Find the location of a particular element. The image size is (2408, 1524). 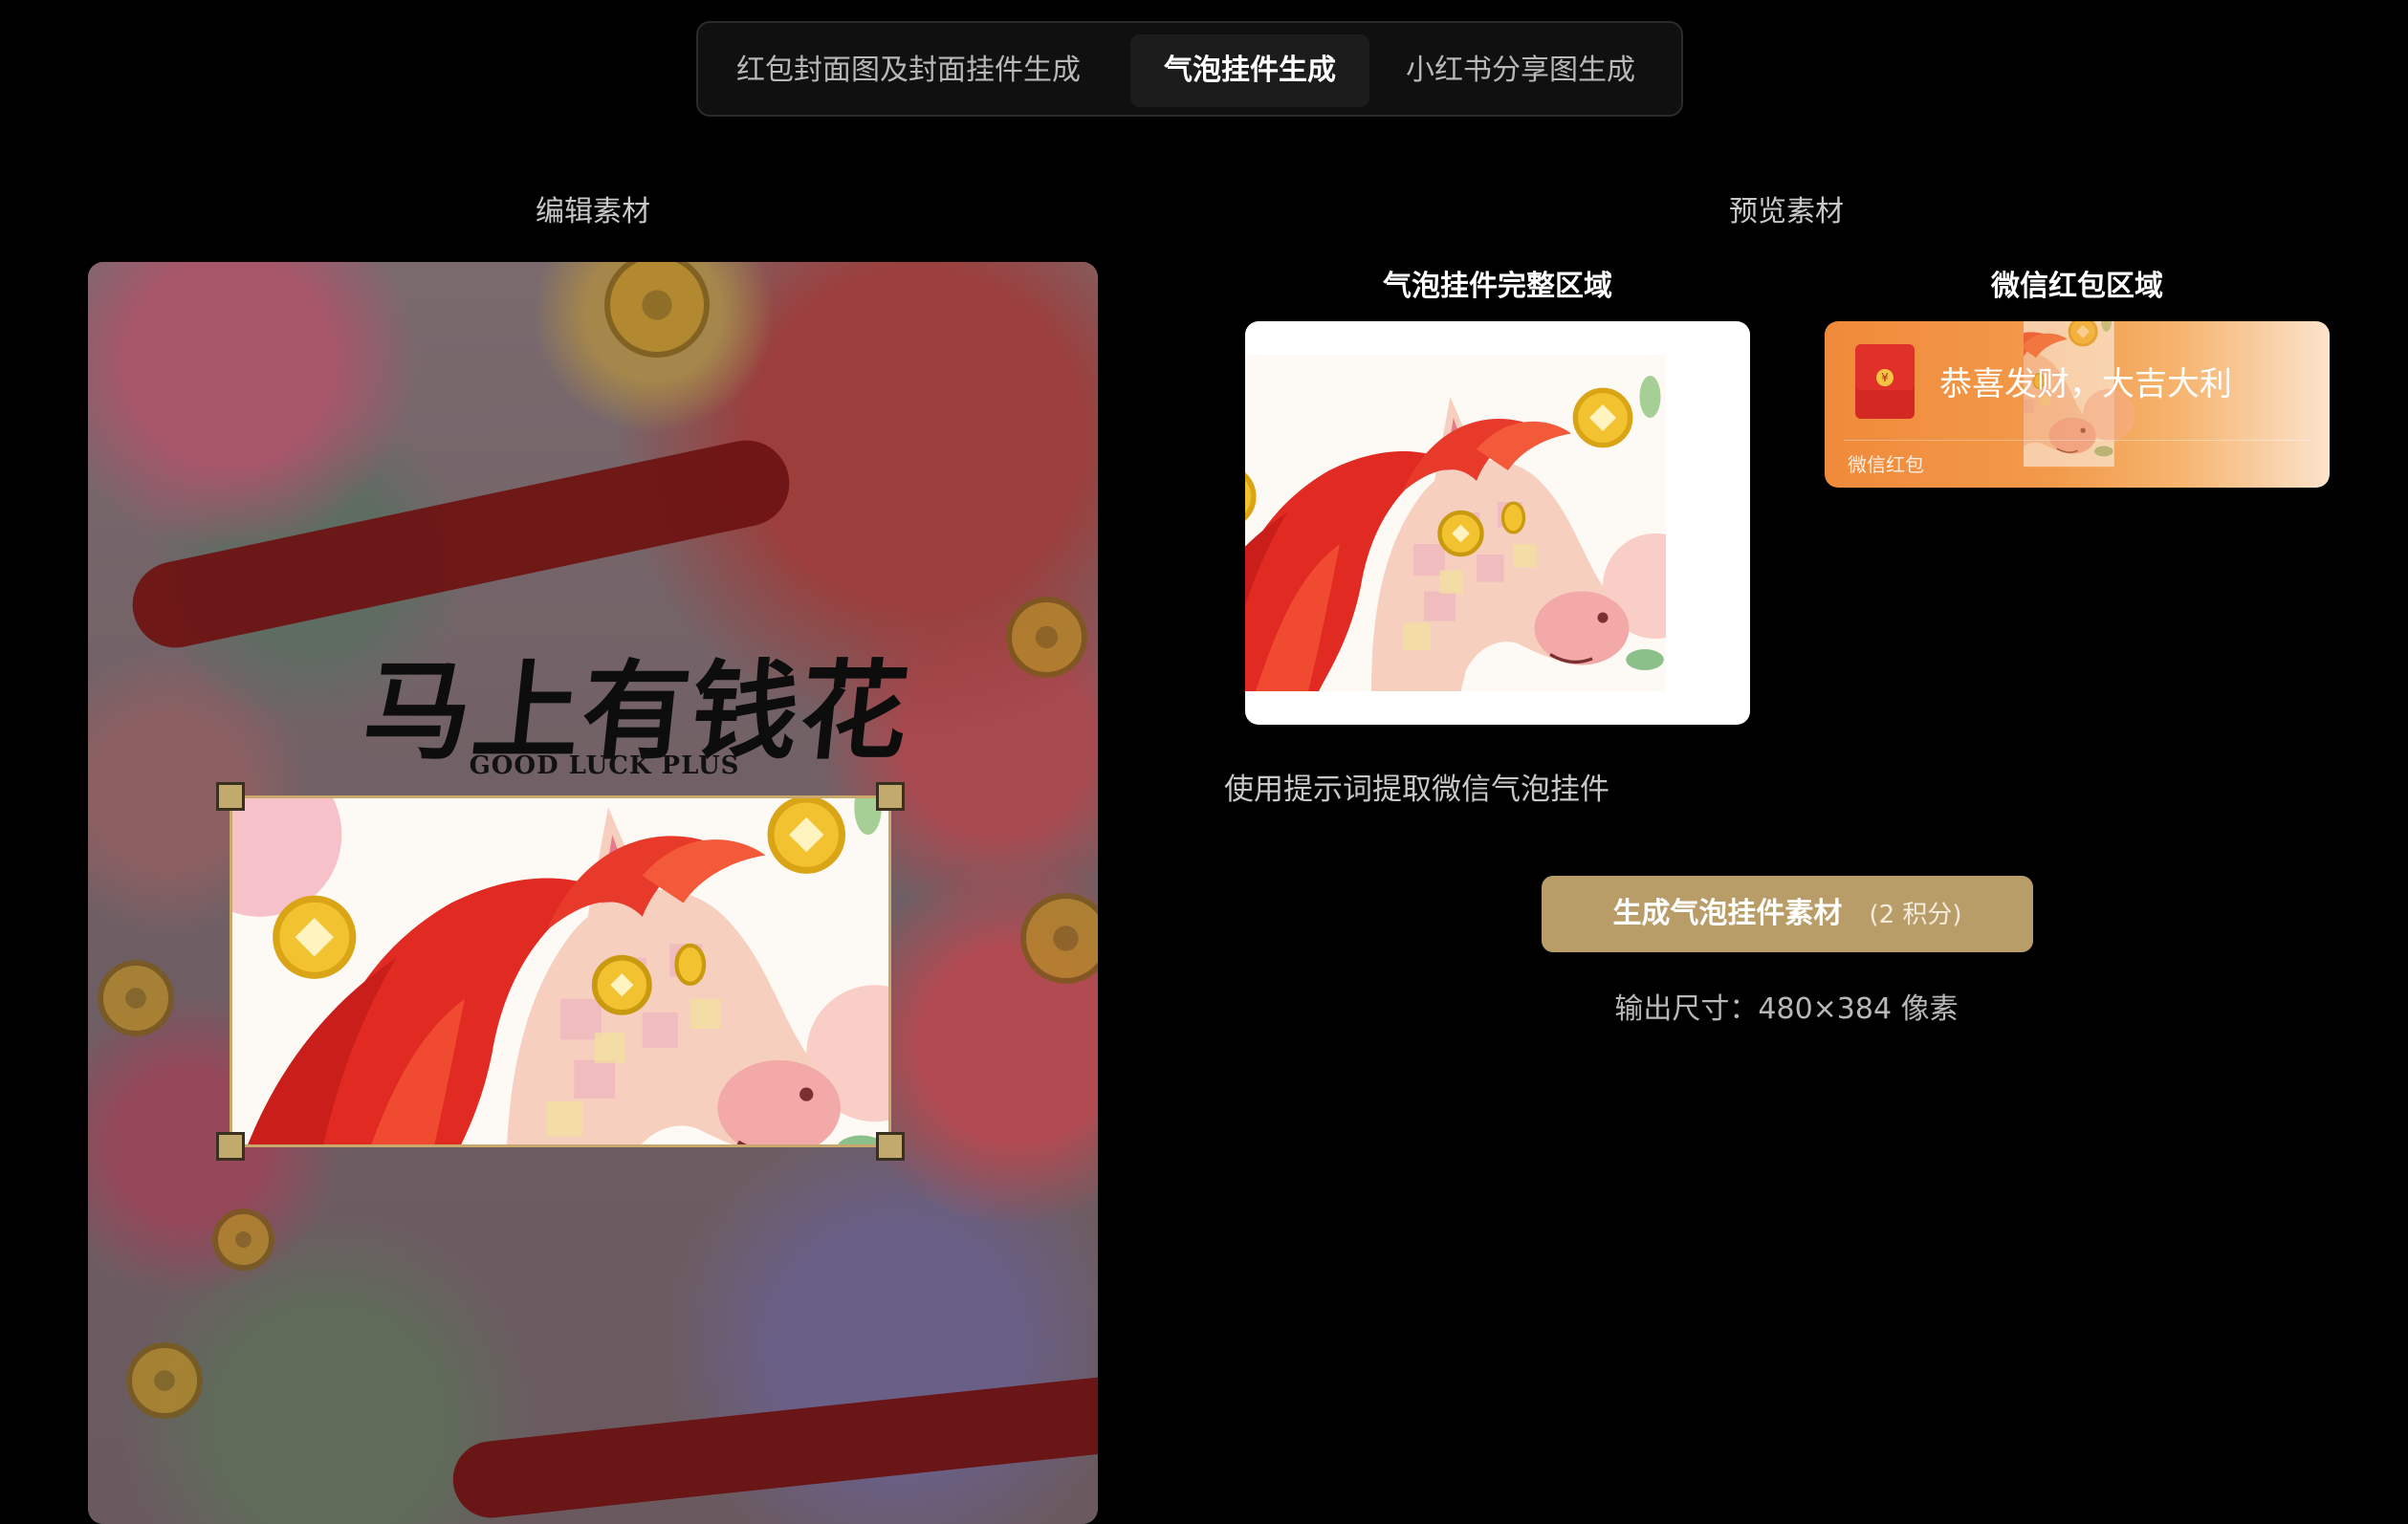

redpacket-greeting: 恭喜发财，大吉大利 is located at coordinates (2086, 384).